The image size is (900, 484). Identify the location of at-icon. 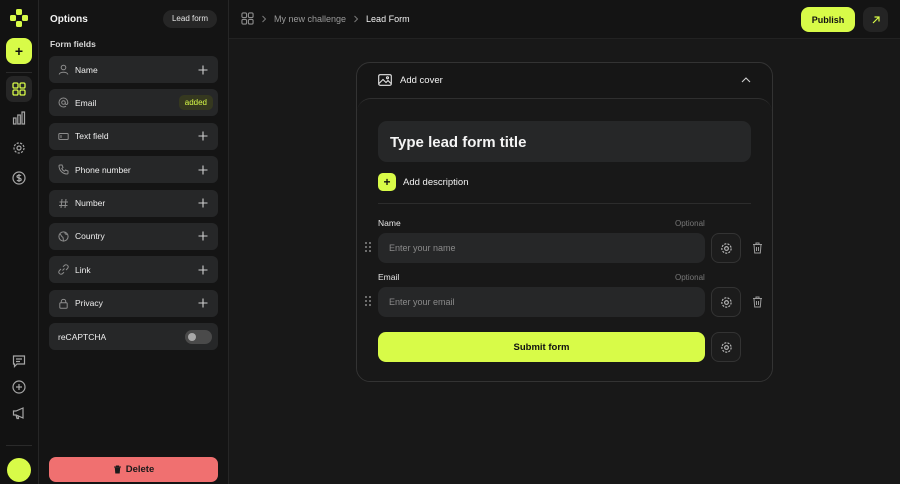
(63, 102).